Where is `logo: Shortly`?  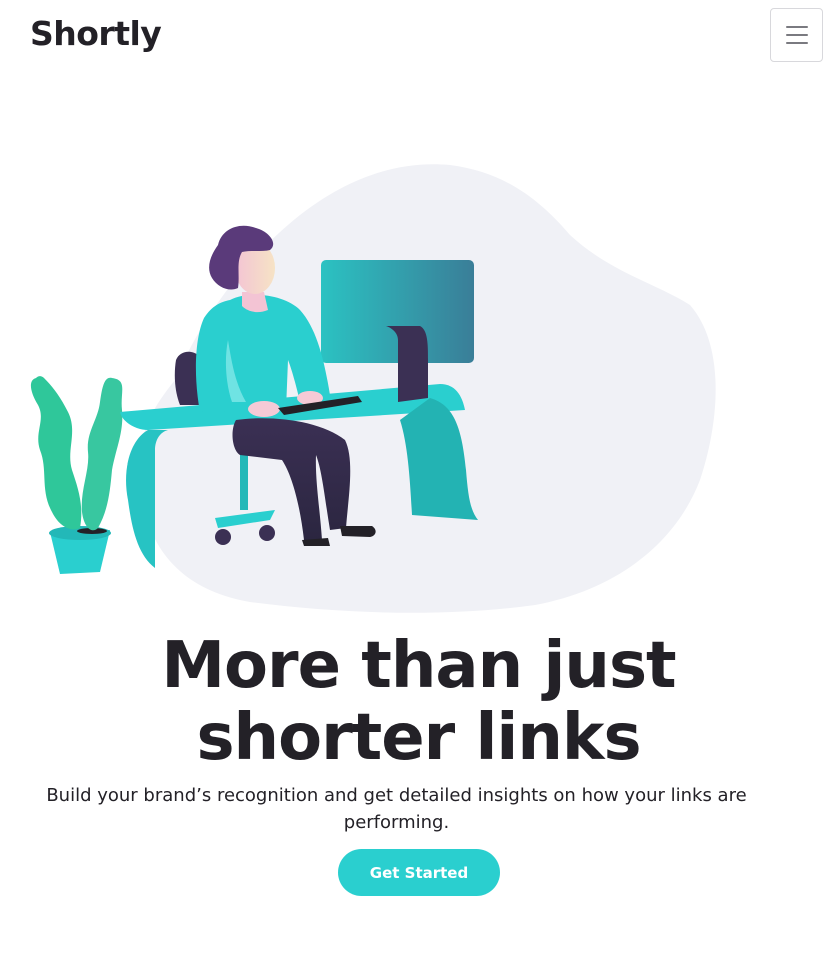
logo: Shortly is located at coordinates (96, 33).